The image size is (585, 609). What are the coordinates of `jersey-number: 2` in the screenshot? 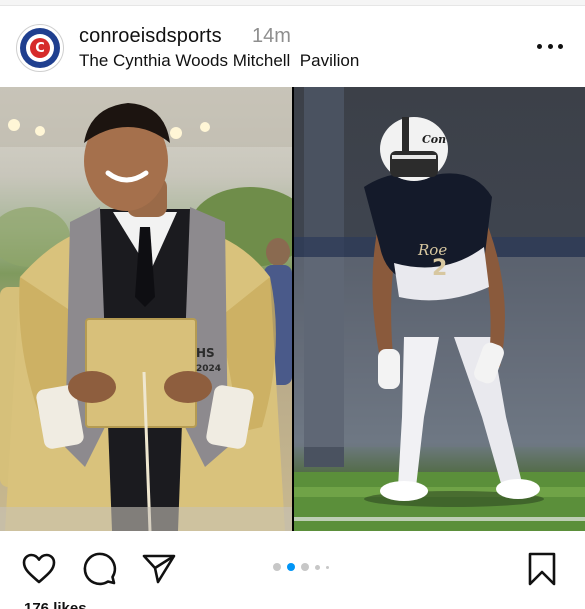 It's located at (439, 268).